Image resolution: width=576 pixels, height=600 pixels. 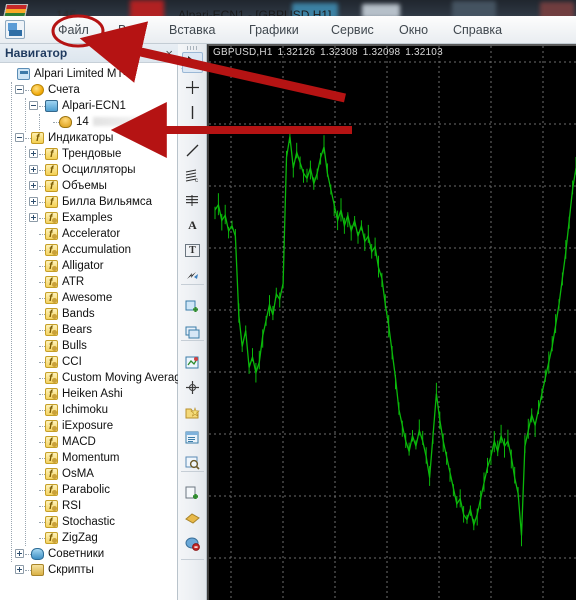 What do you see at coordinates (89, 330) in the screenshot?
I see `tree-item: Bears` at bounding box center [89, 330].